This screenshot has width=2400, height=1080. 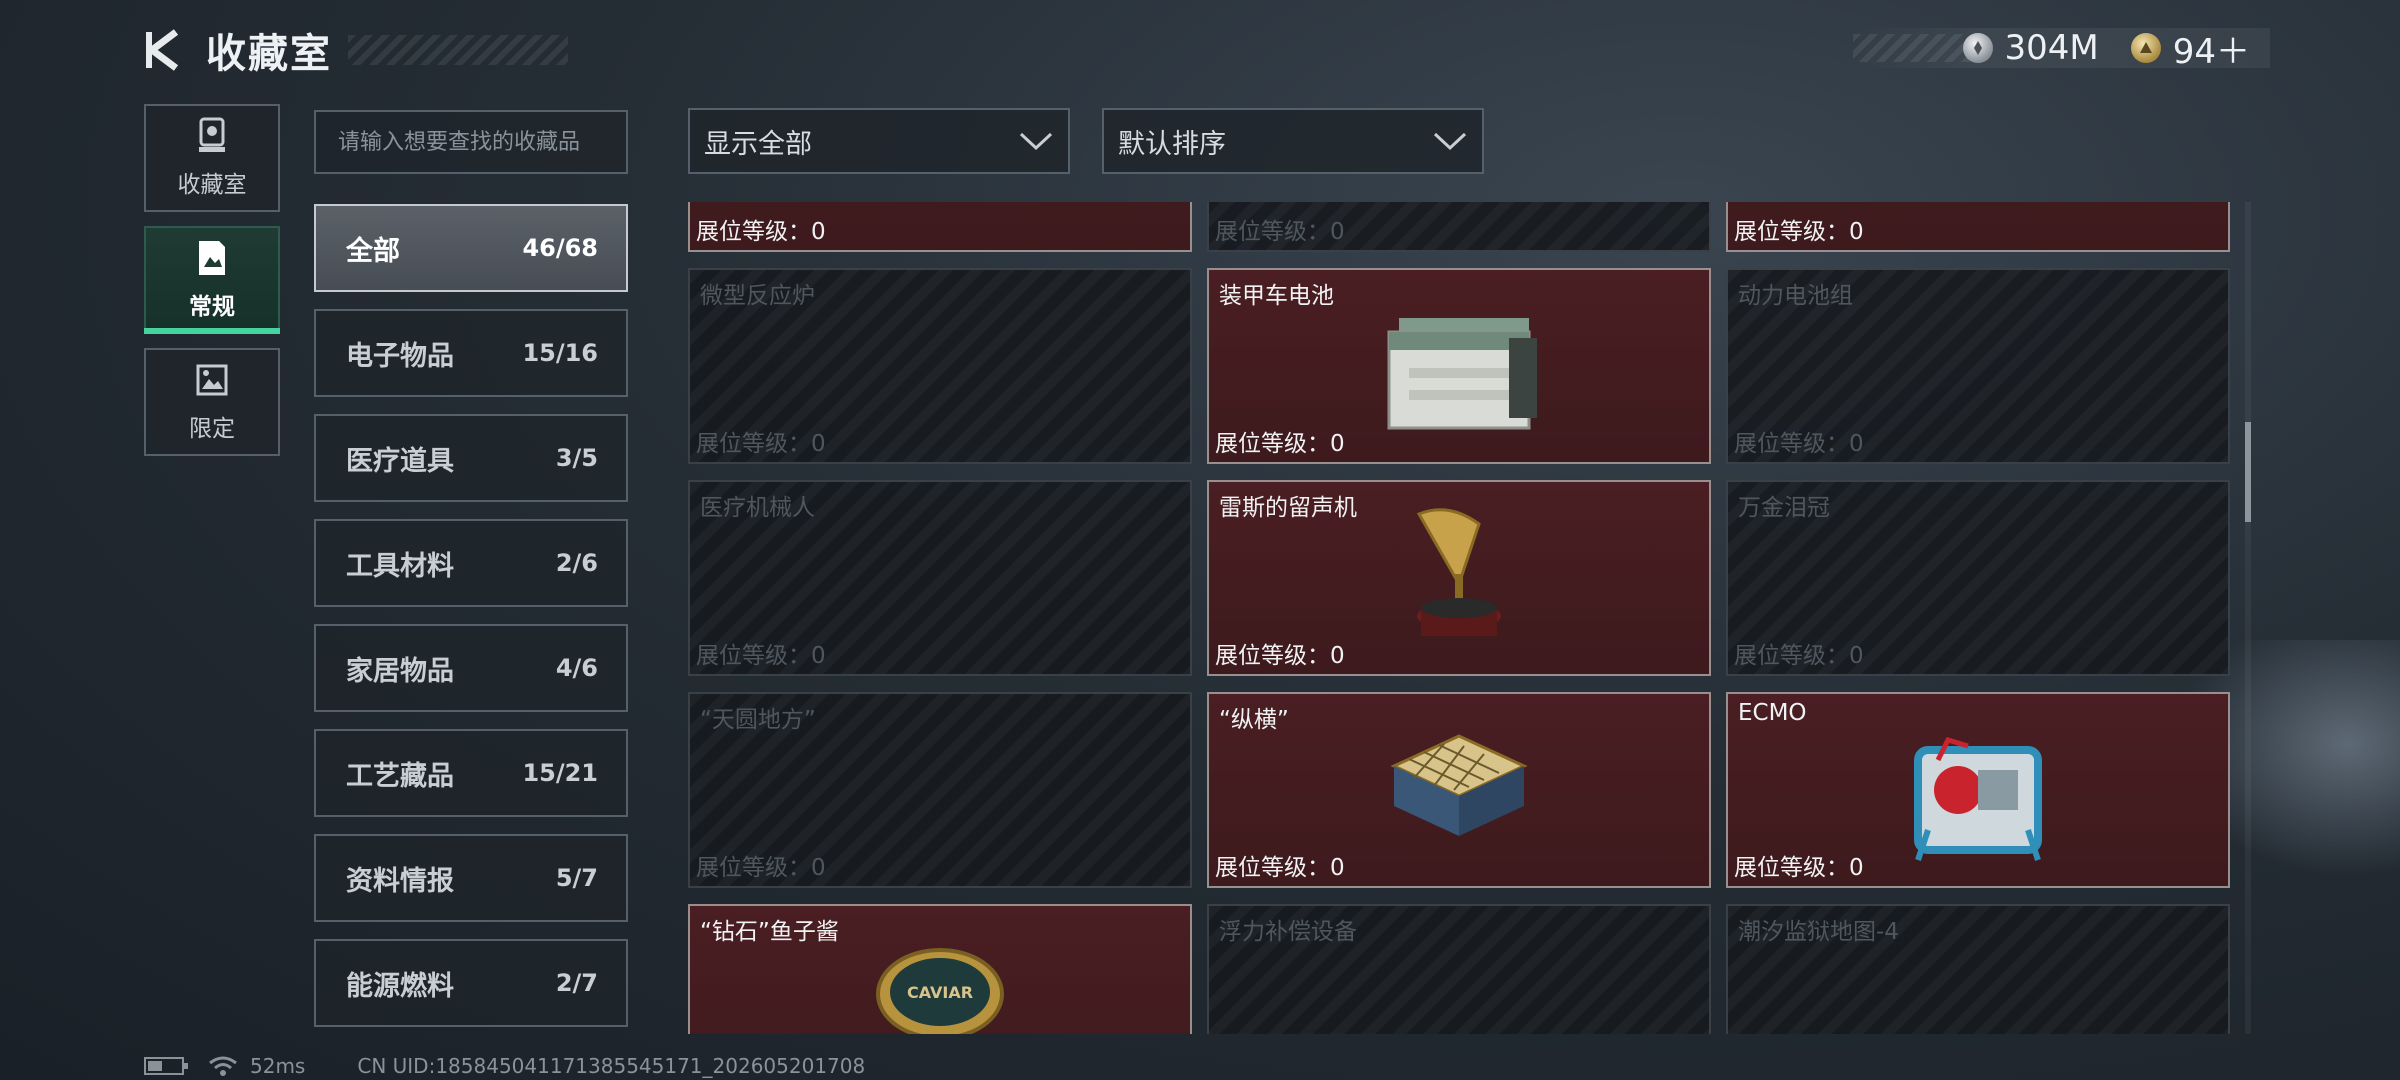 I want to click on sort-dropdown: 默认排序, so click(x=1293, y=141).